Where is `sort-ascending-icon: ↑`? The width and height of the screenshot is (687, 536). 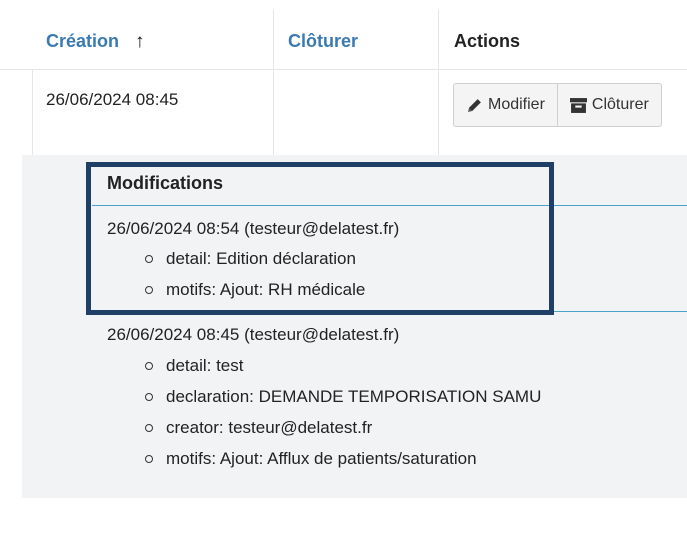 sort-ascending-icon: ↑ is located at coordinates (140, 42).